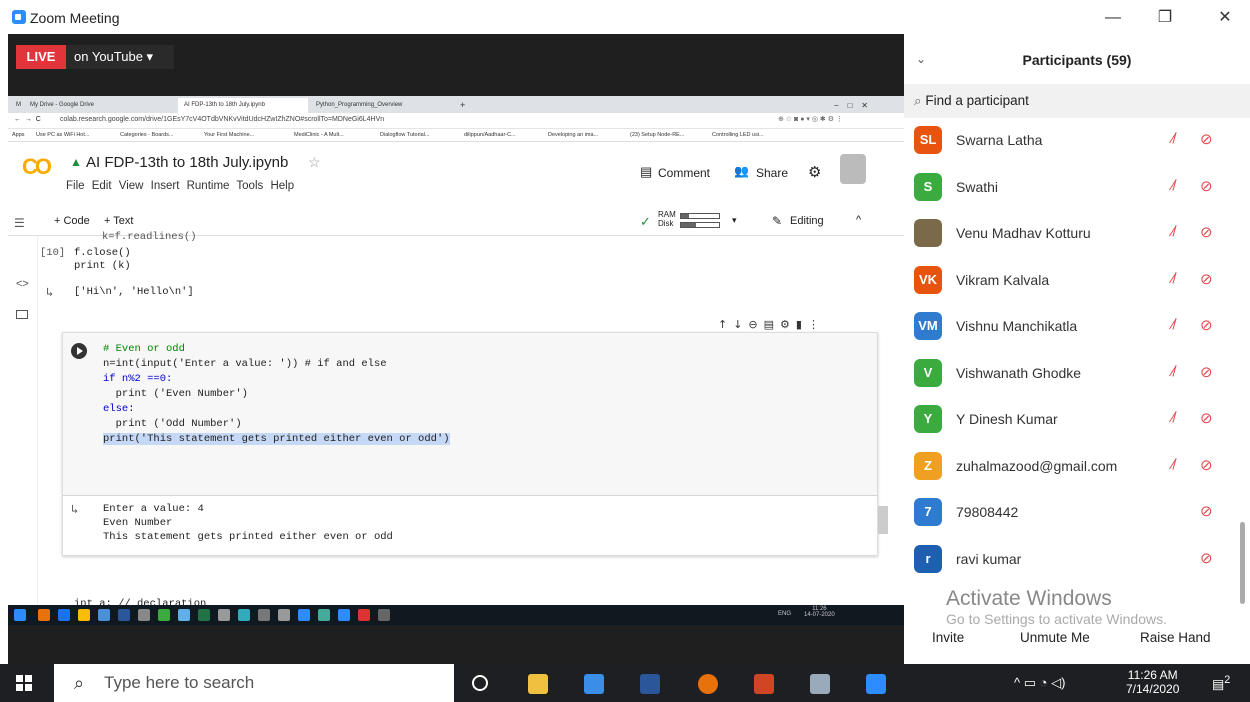  Describe the element at coordinates (18, 135) in the screenshot. I see `bookmark-apps: Apps` at that location.